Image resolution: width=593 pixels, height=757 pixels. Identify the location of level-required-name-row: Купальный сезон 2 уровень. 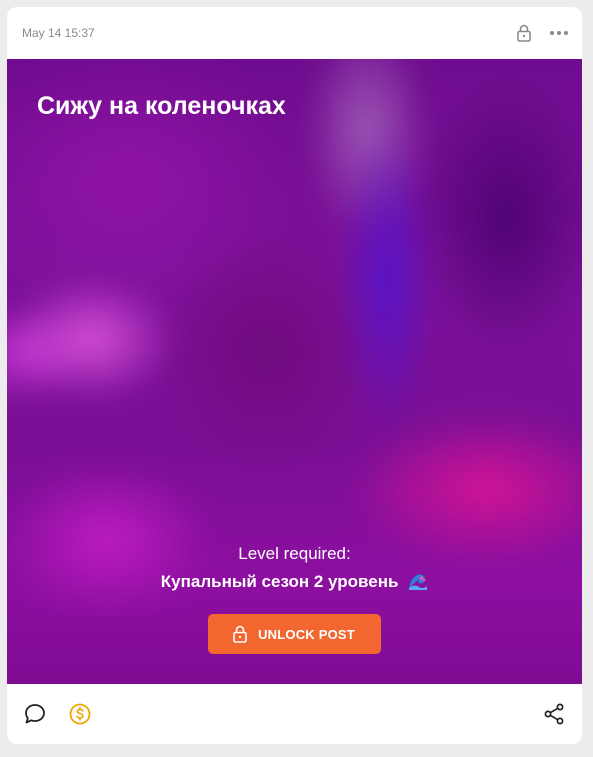
(294, 582).